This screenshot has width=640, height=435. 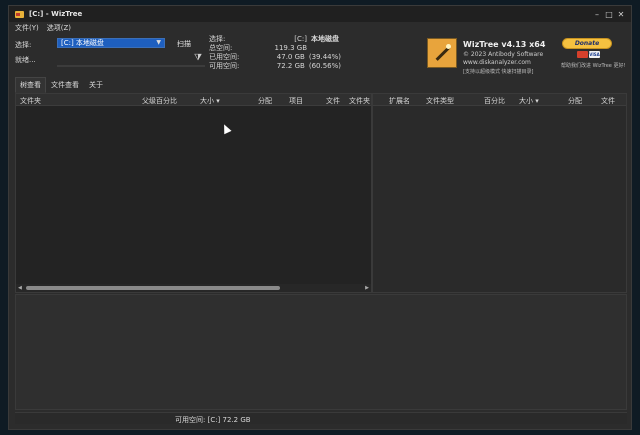 I want to click on donate-note: 帮助我们改进 WizTree 更好!, so click(x=593, y=66).